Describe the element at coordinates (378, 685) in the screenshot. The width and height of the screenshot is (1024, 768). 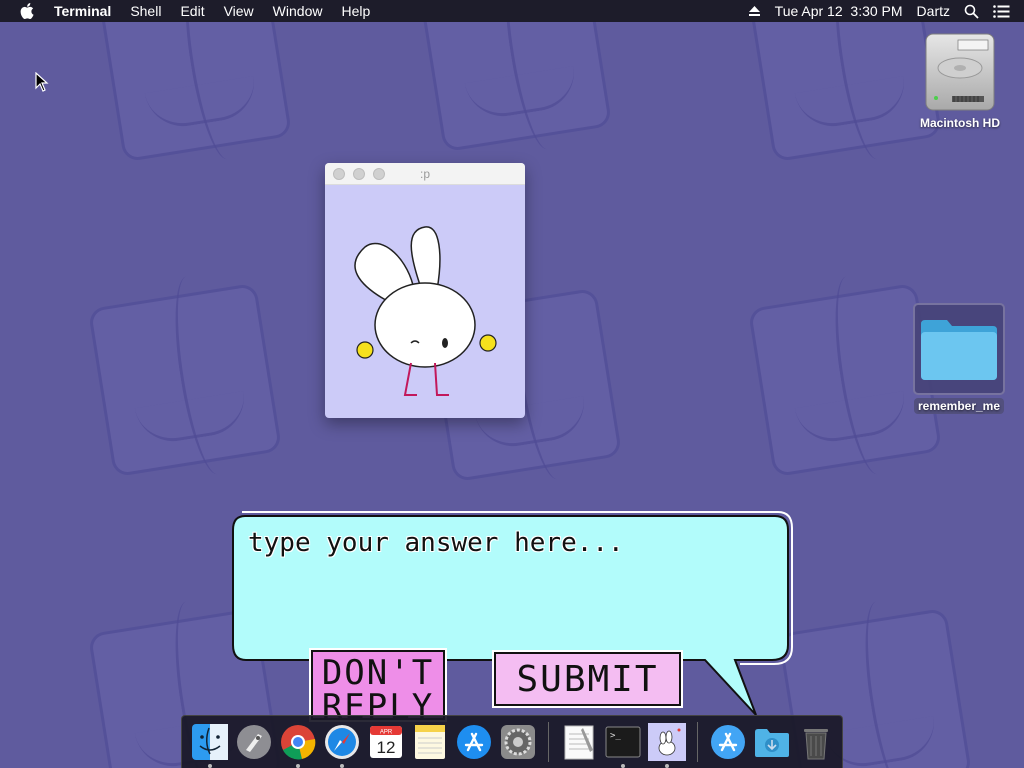
I see `dont-reply-button: DON'T REPLY` at that location.